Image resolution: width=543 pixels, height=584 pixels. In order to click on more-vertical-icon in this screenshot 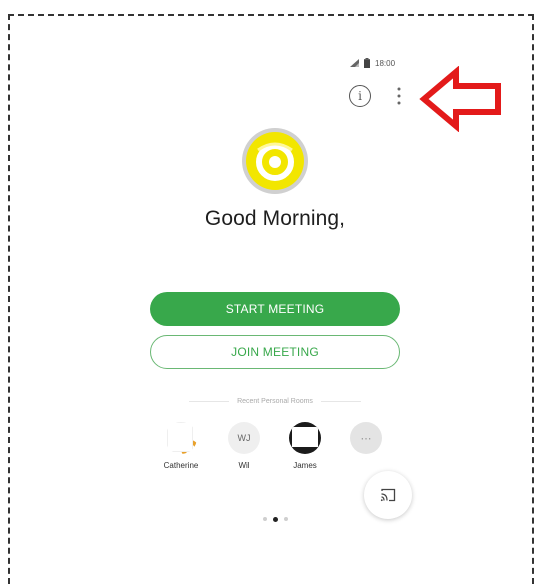, I will do `click(399, 96)`.